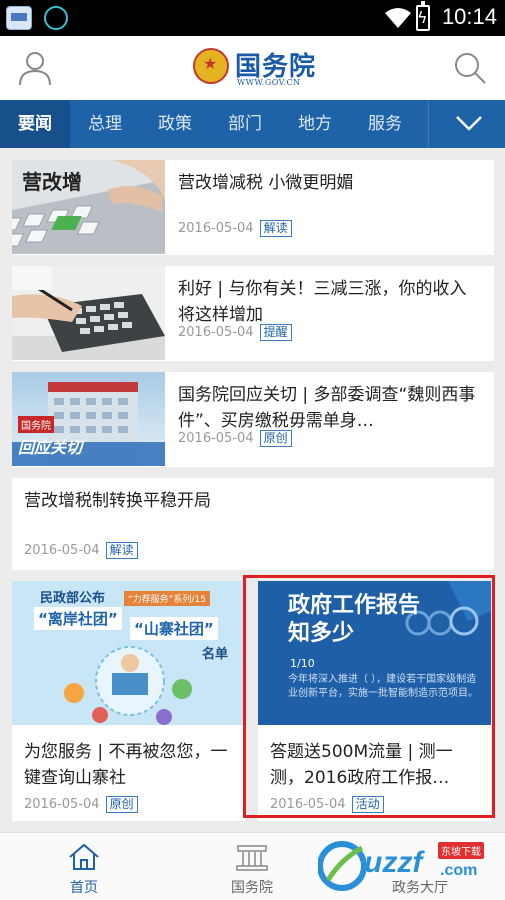 Image resolution: width=505 pixels, height=900 pixels. Describe the element at coordinates (266, 183) in the screenshot. I see `news-title: 营改增减税 小微更明媚` at that location.